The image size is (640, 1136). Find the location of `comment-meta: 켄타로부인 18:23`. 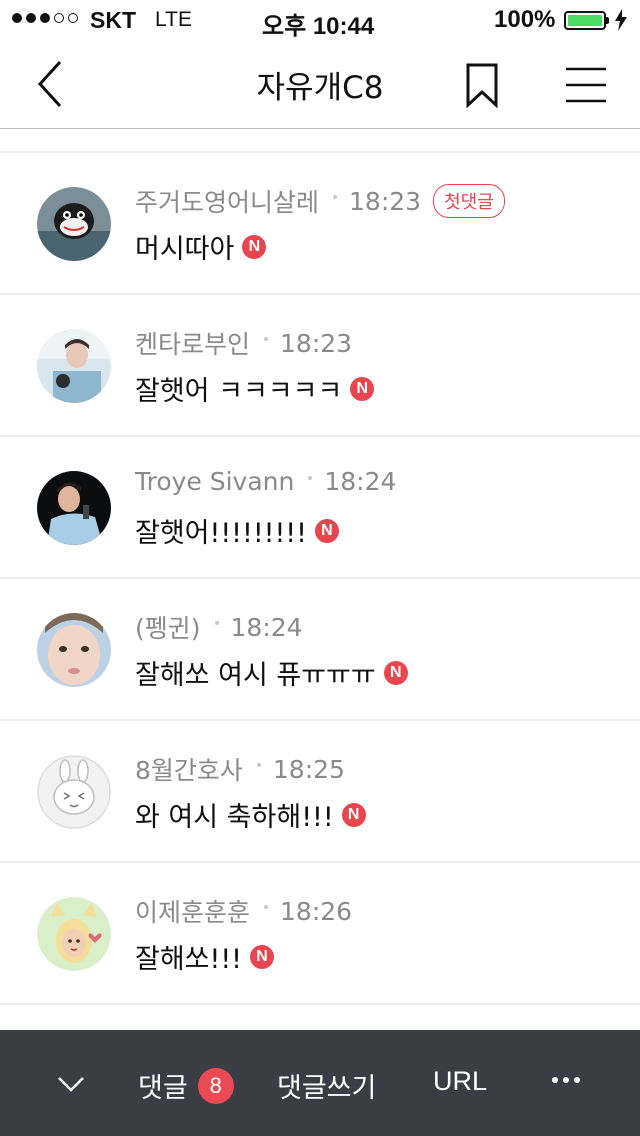

comment-meta: 켄타로부인 18:23 is located at coordinates (243, 343).